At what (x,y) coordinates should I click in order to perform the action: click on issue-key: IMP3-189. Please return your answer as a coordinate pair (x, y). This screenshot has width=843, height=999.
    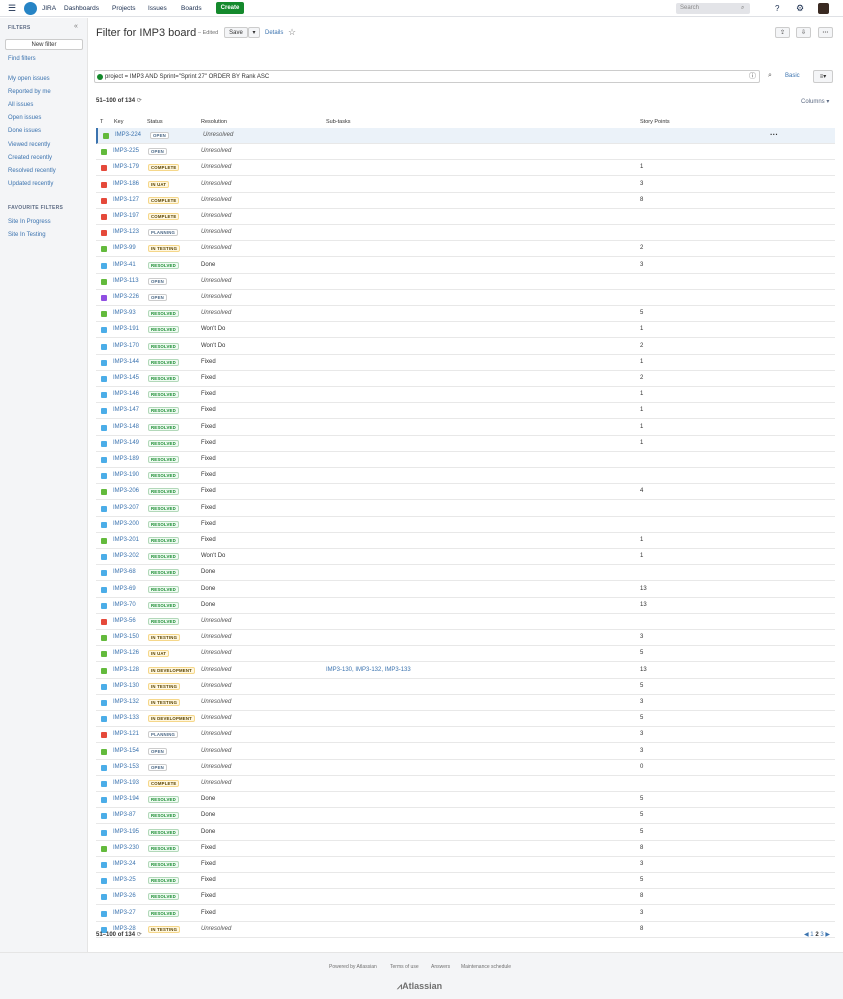
    Looking at the image, I should click on (126, 459).